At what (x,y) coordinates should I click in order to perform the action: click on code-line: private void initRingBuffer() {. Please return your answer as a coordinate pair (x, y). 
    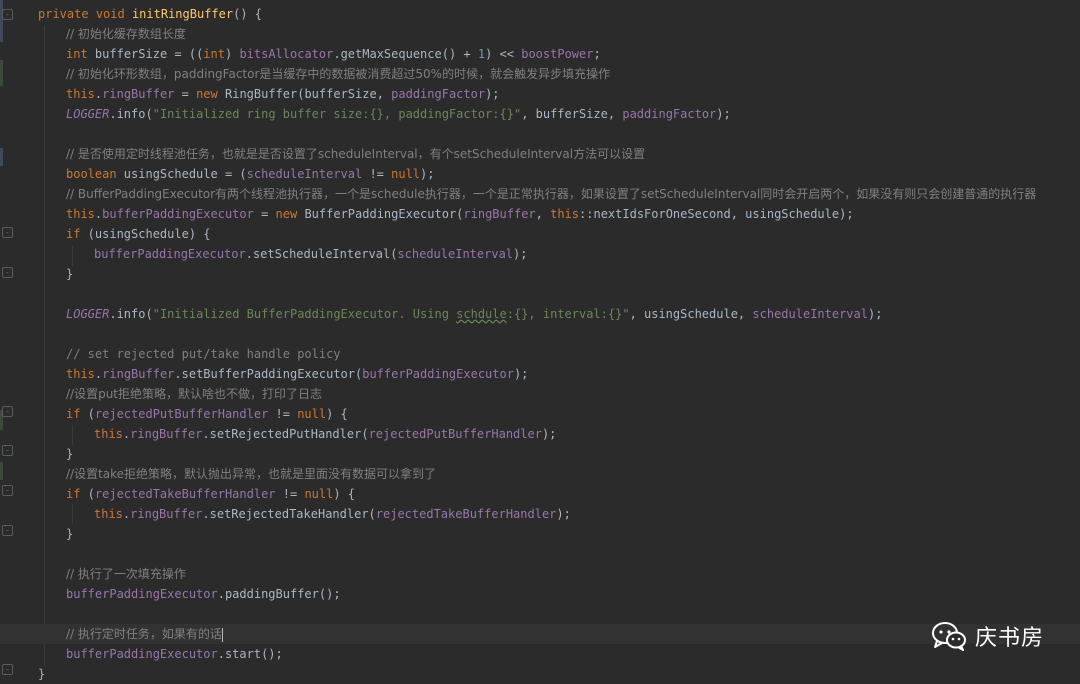
    Looking at the image, I should click on (559, 14).